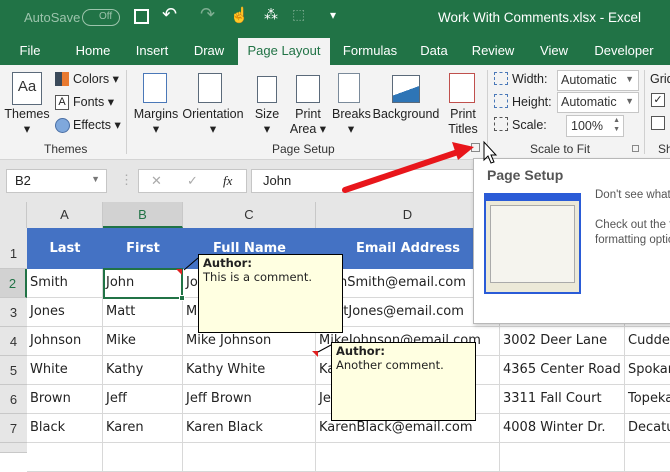 This screenshot has height=472, width=670. Describe the element at coordinates (401, 171) in the screenshot. I see `red-arrow-shaft` at that location.